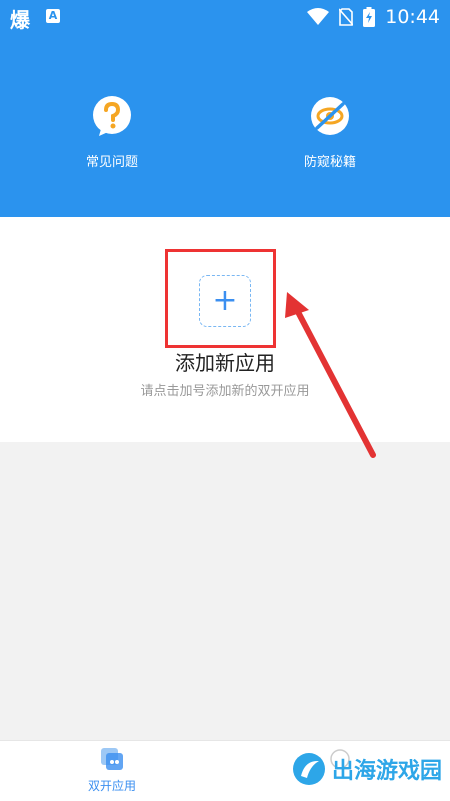 Image resolution: width=450 pixels, height=801 pixels. I want to click on status-right: 10:44, so click(373, 17).